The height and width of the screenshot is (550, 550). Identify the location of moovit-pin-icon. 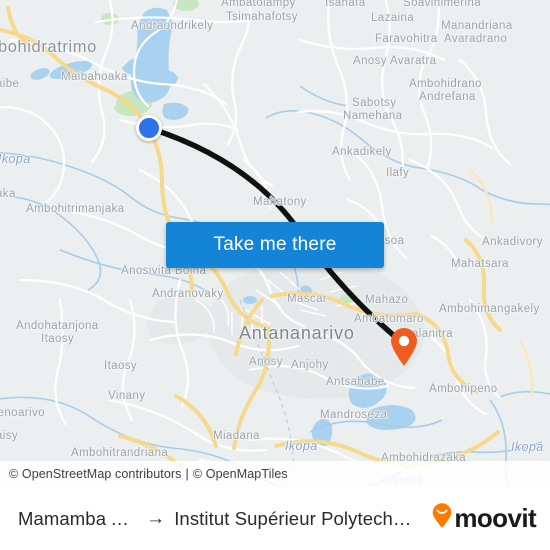
(442, 518).